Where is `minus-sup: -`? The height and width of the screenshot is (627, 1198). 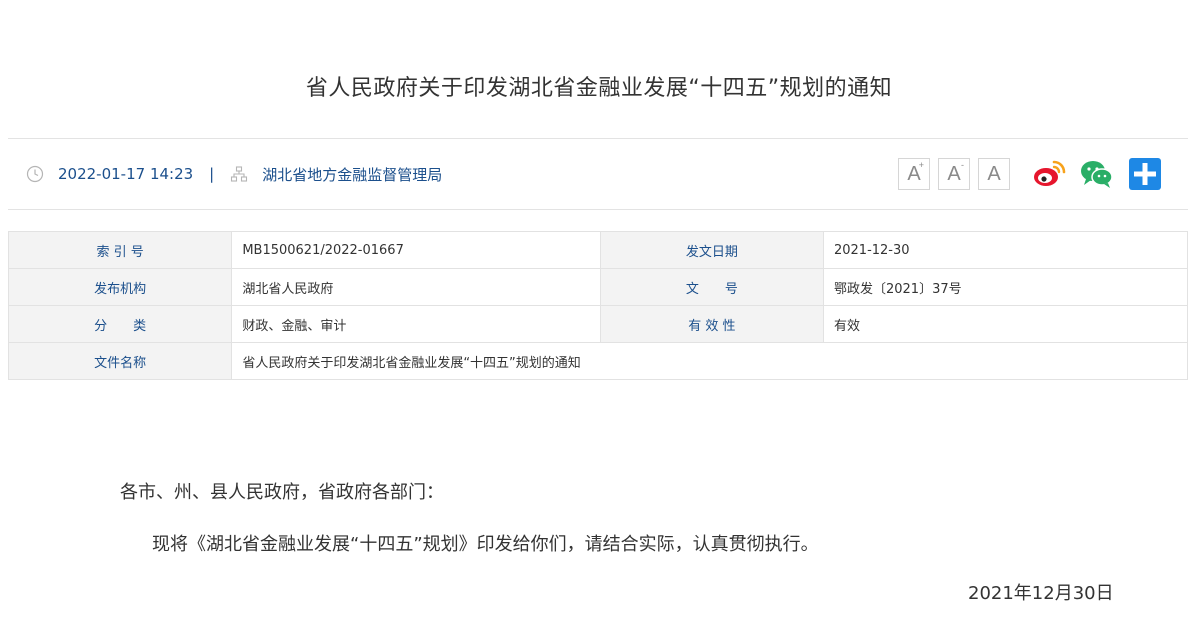 minus-sup: - is located at coordinates (962, 165).